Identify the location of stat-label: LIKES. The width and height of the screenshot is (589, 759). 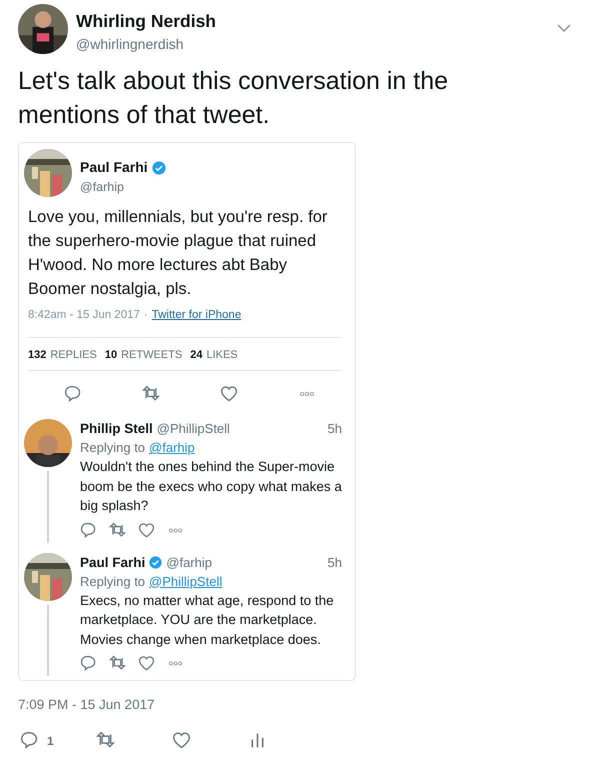
(222, 354).